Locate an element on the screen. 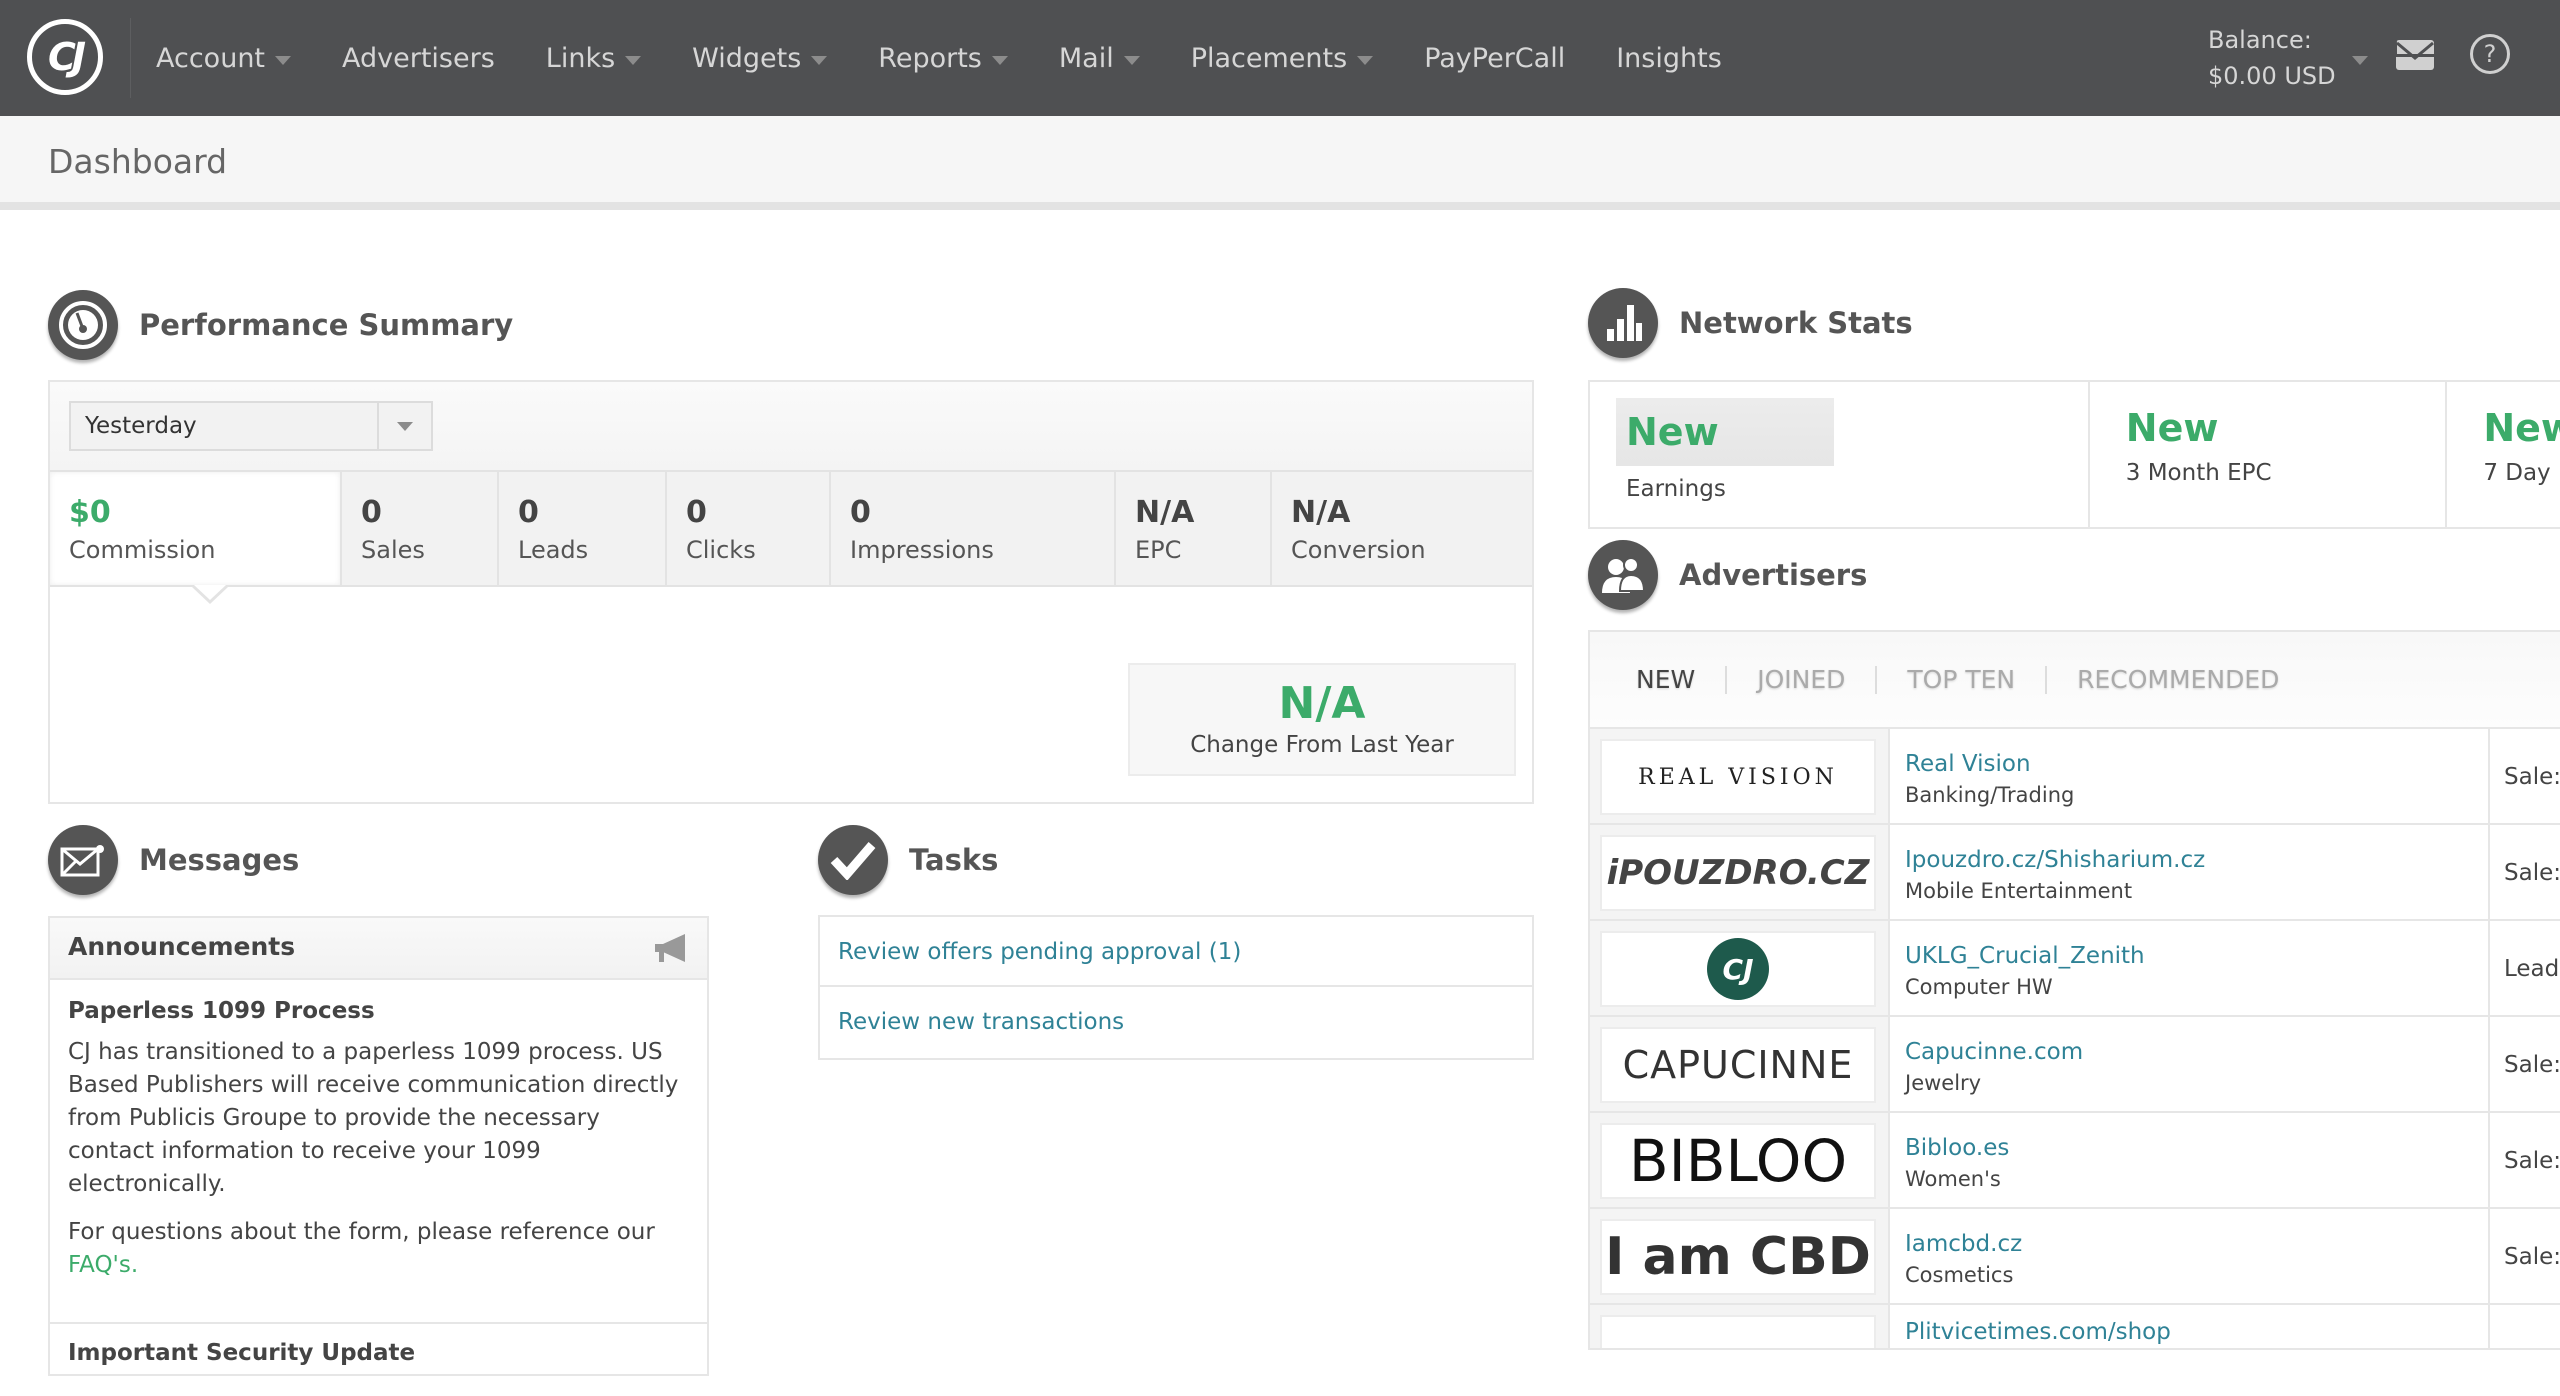  period-value: Yesterday is located at coordinates (141, 426).